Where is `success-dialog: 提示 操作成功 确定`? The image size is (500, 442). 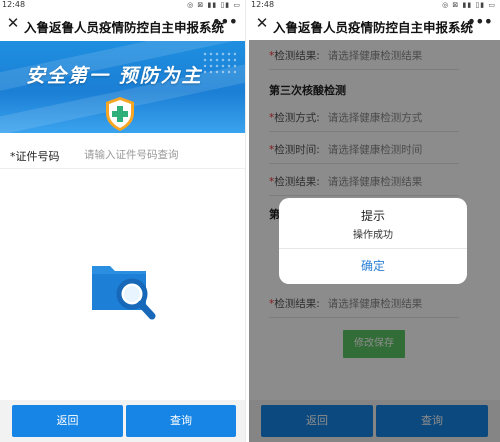 success-dialog: 提示 操作成功 确定 is located at coordinates (373, 241).